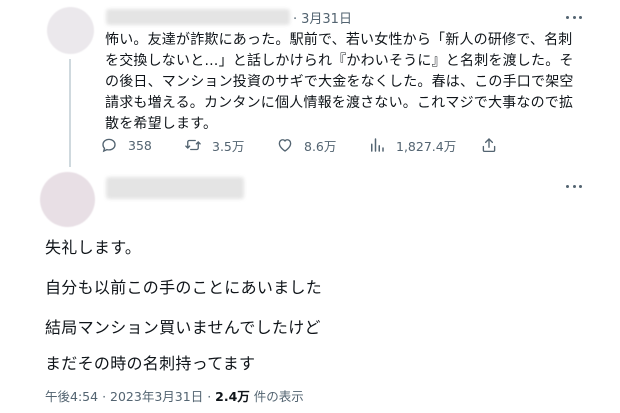 This screenshot has width=620, height=413. I want to click on share-button, so click(494, 145).